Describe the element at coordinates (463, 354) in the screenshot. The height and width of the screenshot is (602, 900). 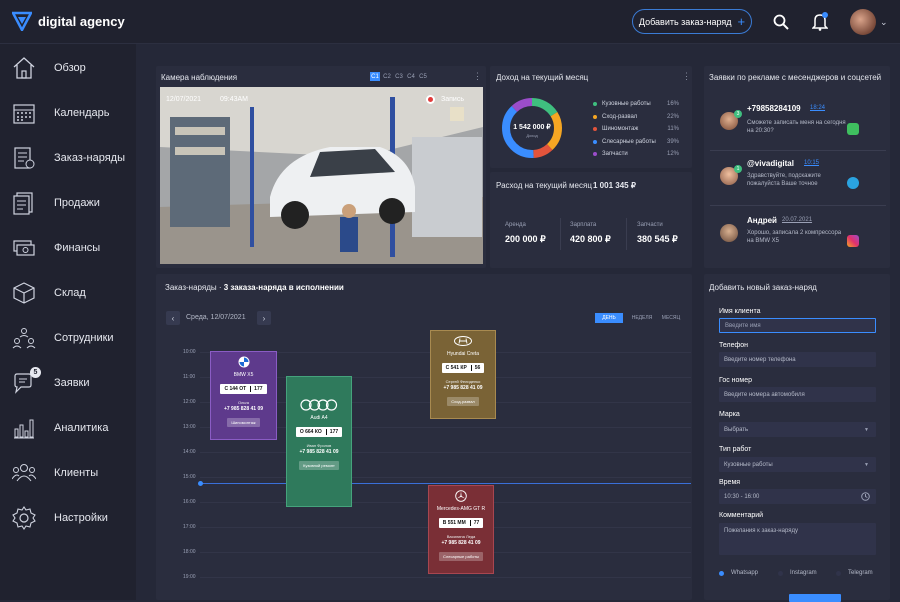
I see `order-model: Hyundai Creta` at that location.